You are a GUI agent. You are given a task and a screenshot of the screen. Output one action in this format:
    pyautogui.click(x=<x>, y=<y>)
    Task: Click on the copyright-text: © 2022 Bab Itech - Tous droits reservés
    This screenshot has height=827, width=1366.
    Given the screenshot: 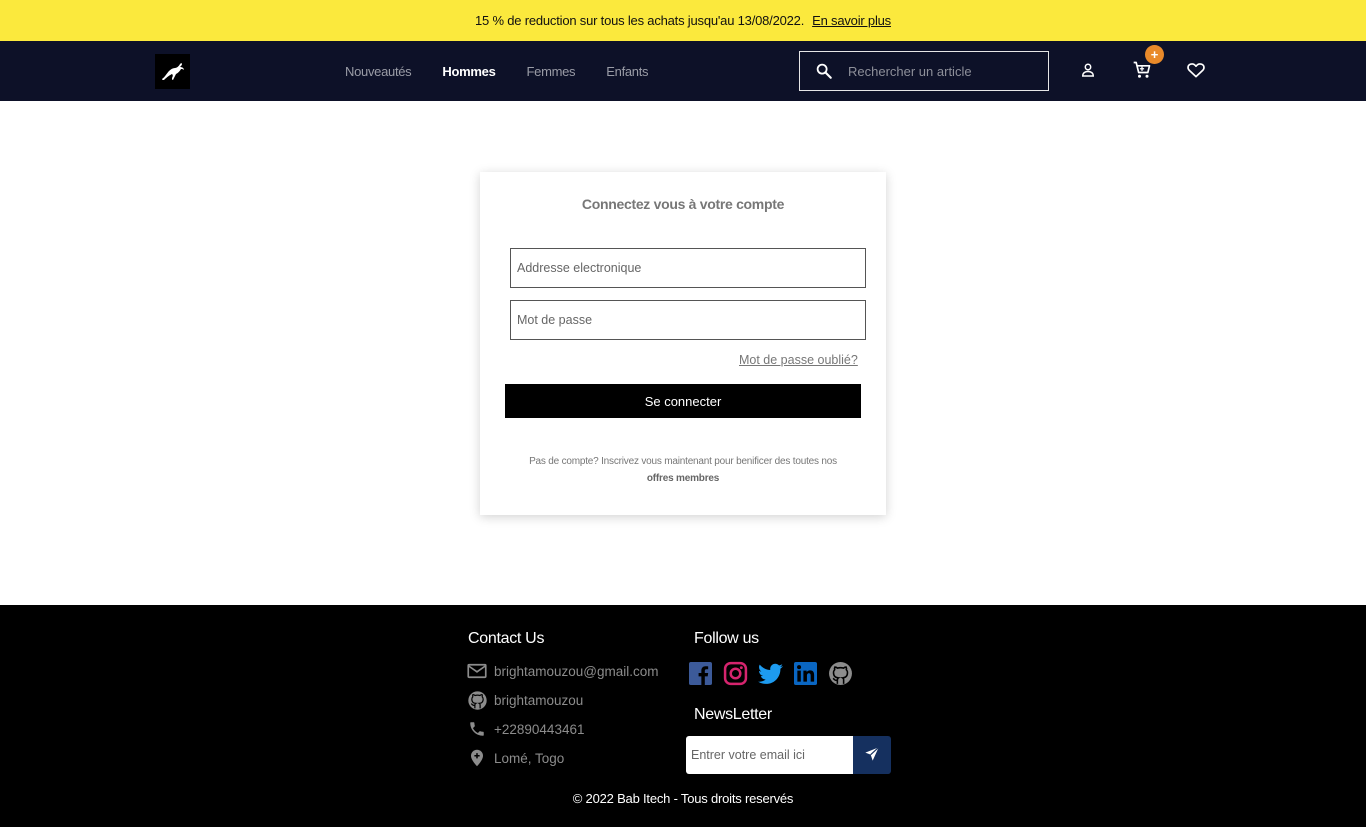 What is the action you would take?
    pyautogui.click(x=683, y=798)
    